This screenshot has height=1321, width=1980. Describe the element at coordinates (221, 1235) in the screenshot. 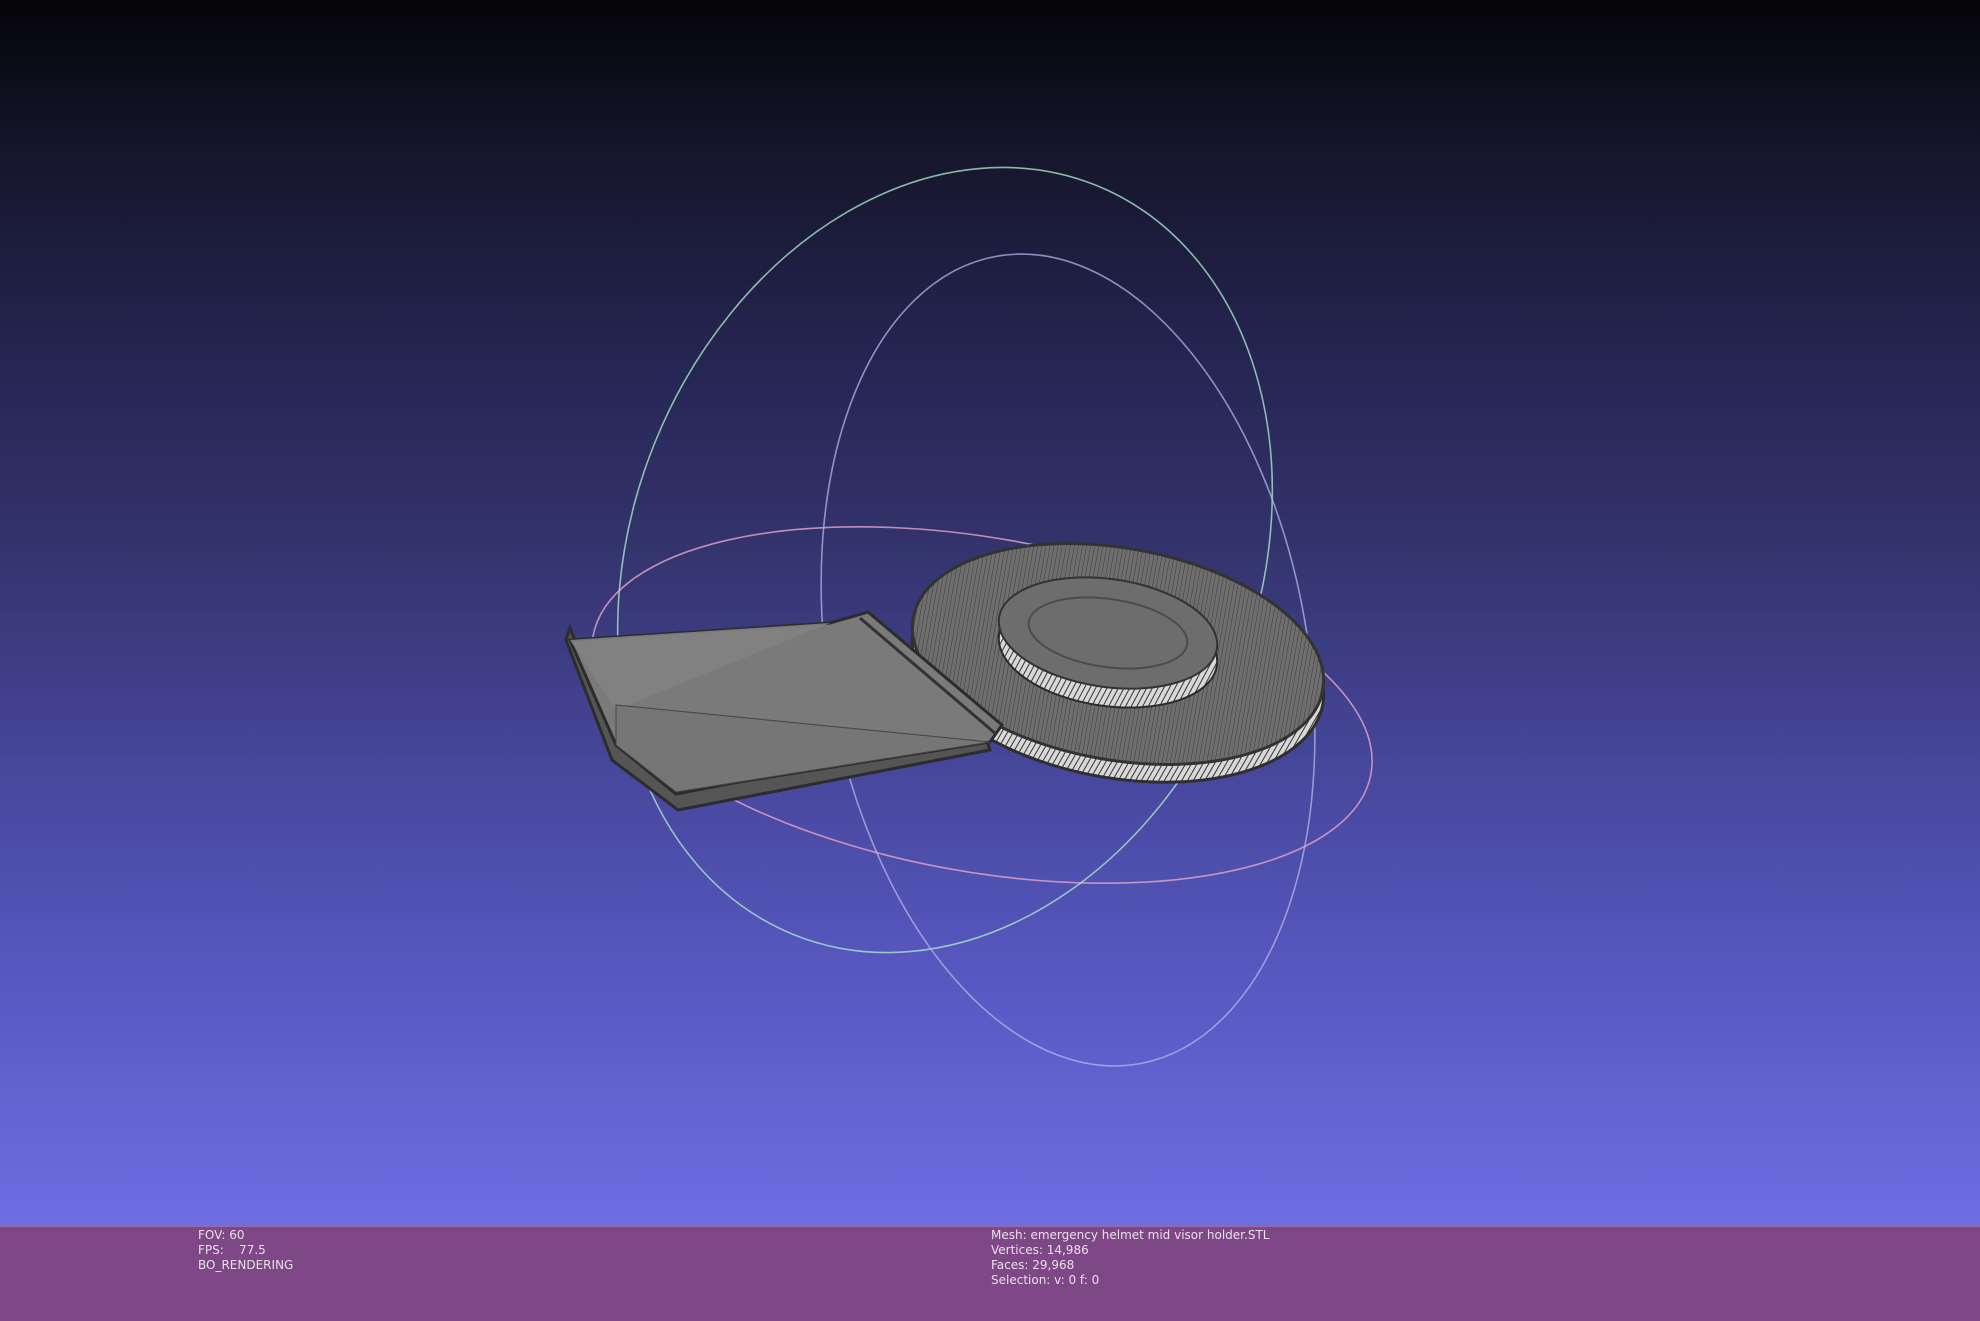

I see `fov-readout: FOV: 60` at that location.